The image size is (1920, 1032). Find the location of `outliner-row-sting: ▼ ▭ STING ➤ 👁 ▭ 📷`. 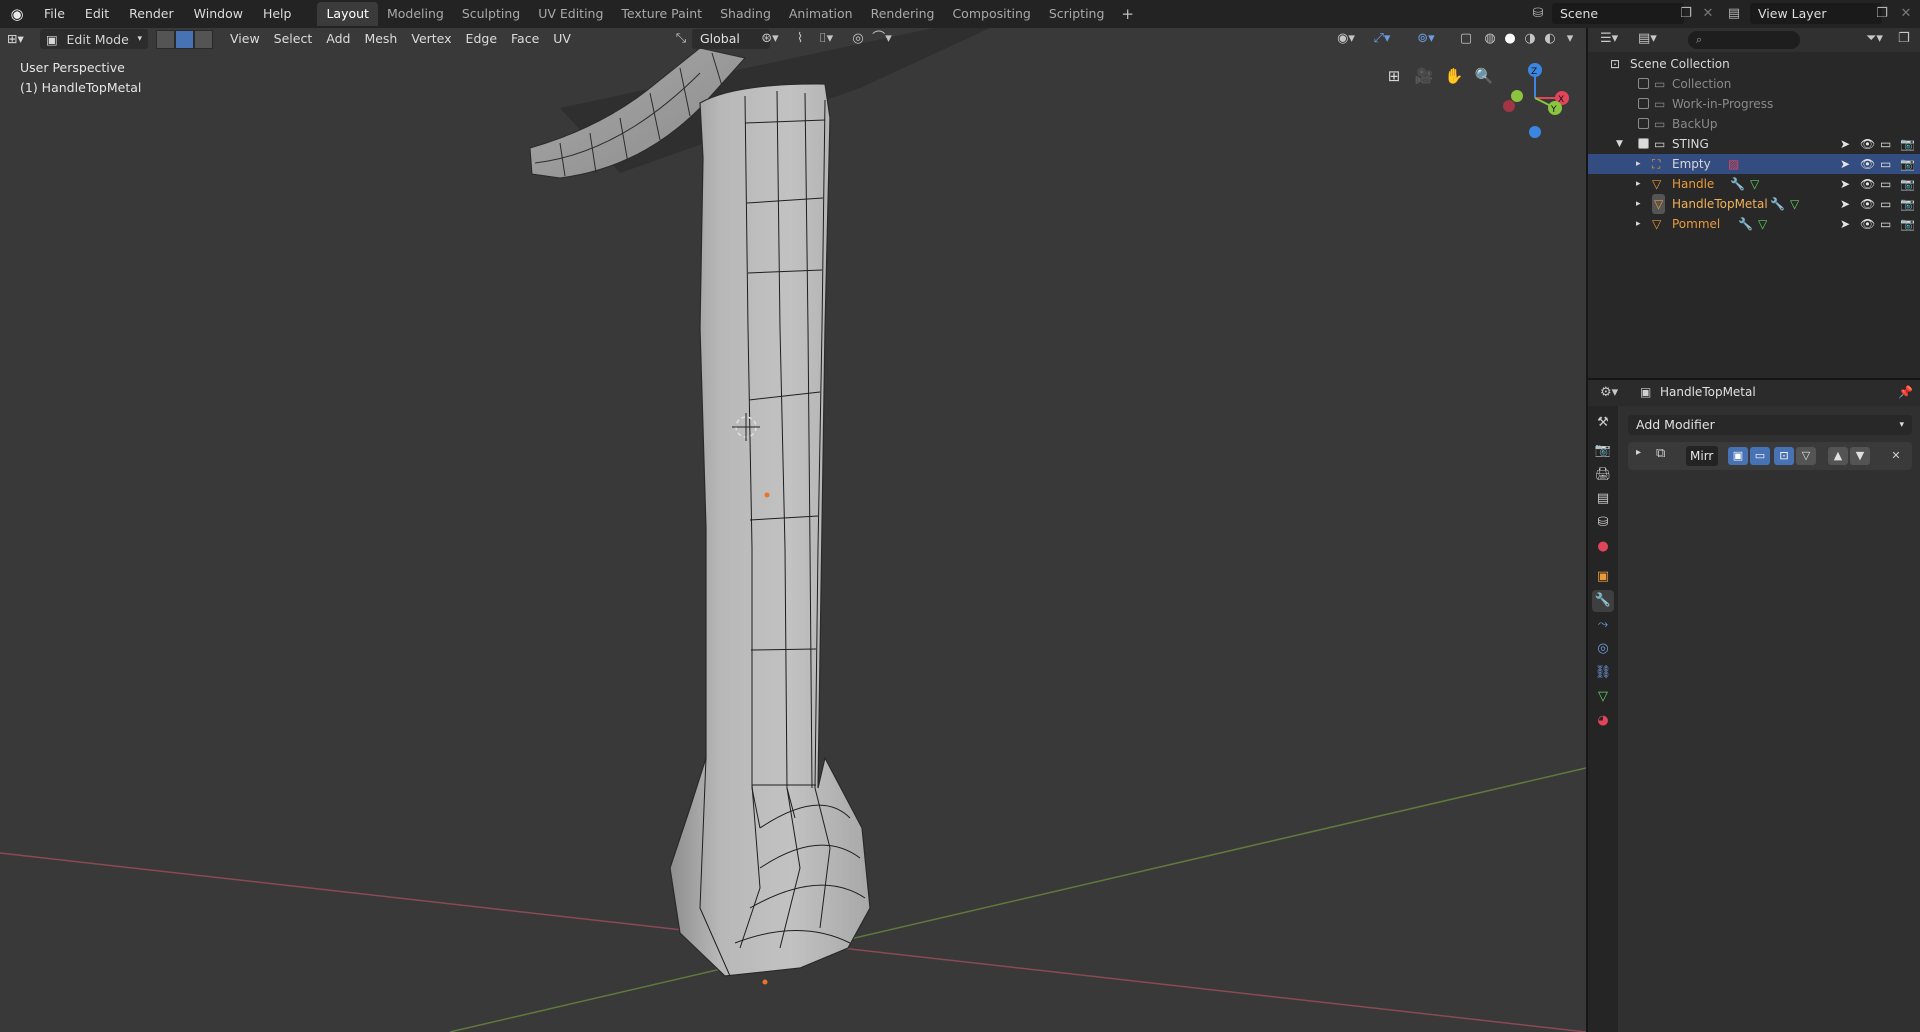

outliner-row-sting: ▼ ▭ STING ➤ 👁 ▭ 📷 is located at coordinates (1754, 144).